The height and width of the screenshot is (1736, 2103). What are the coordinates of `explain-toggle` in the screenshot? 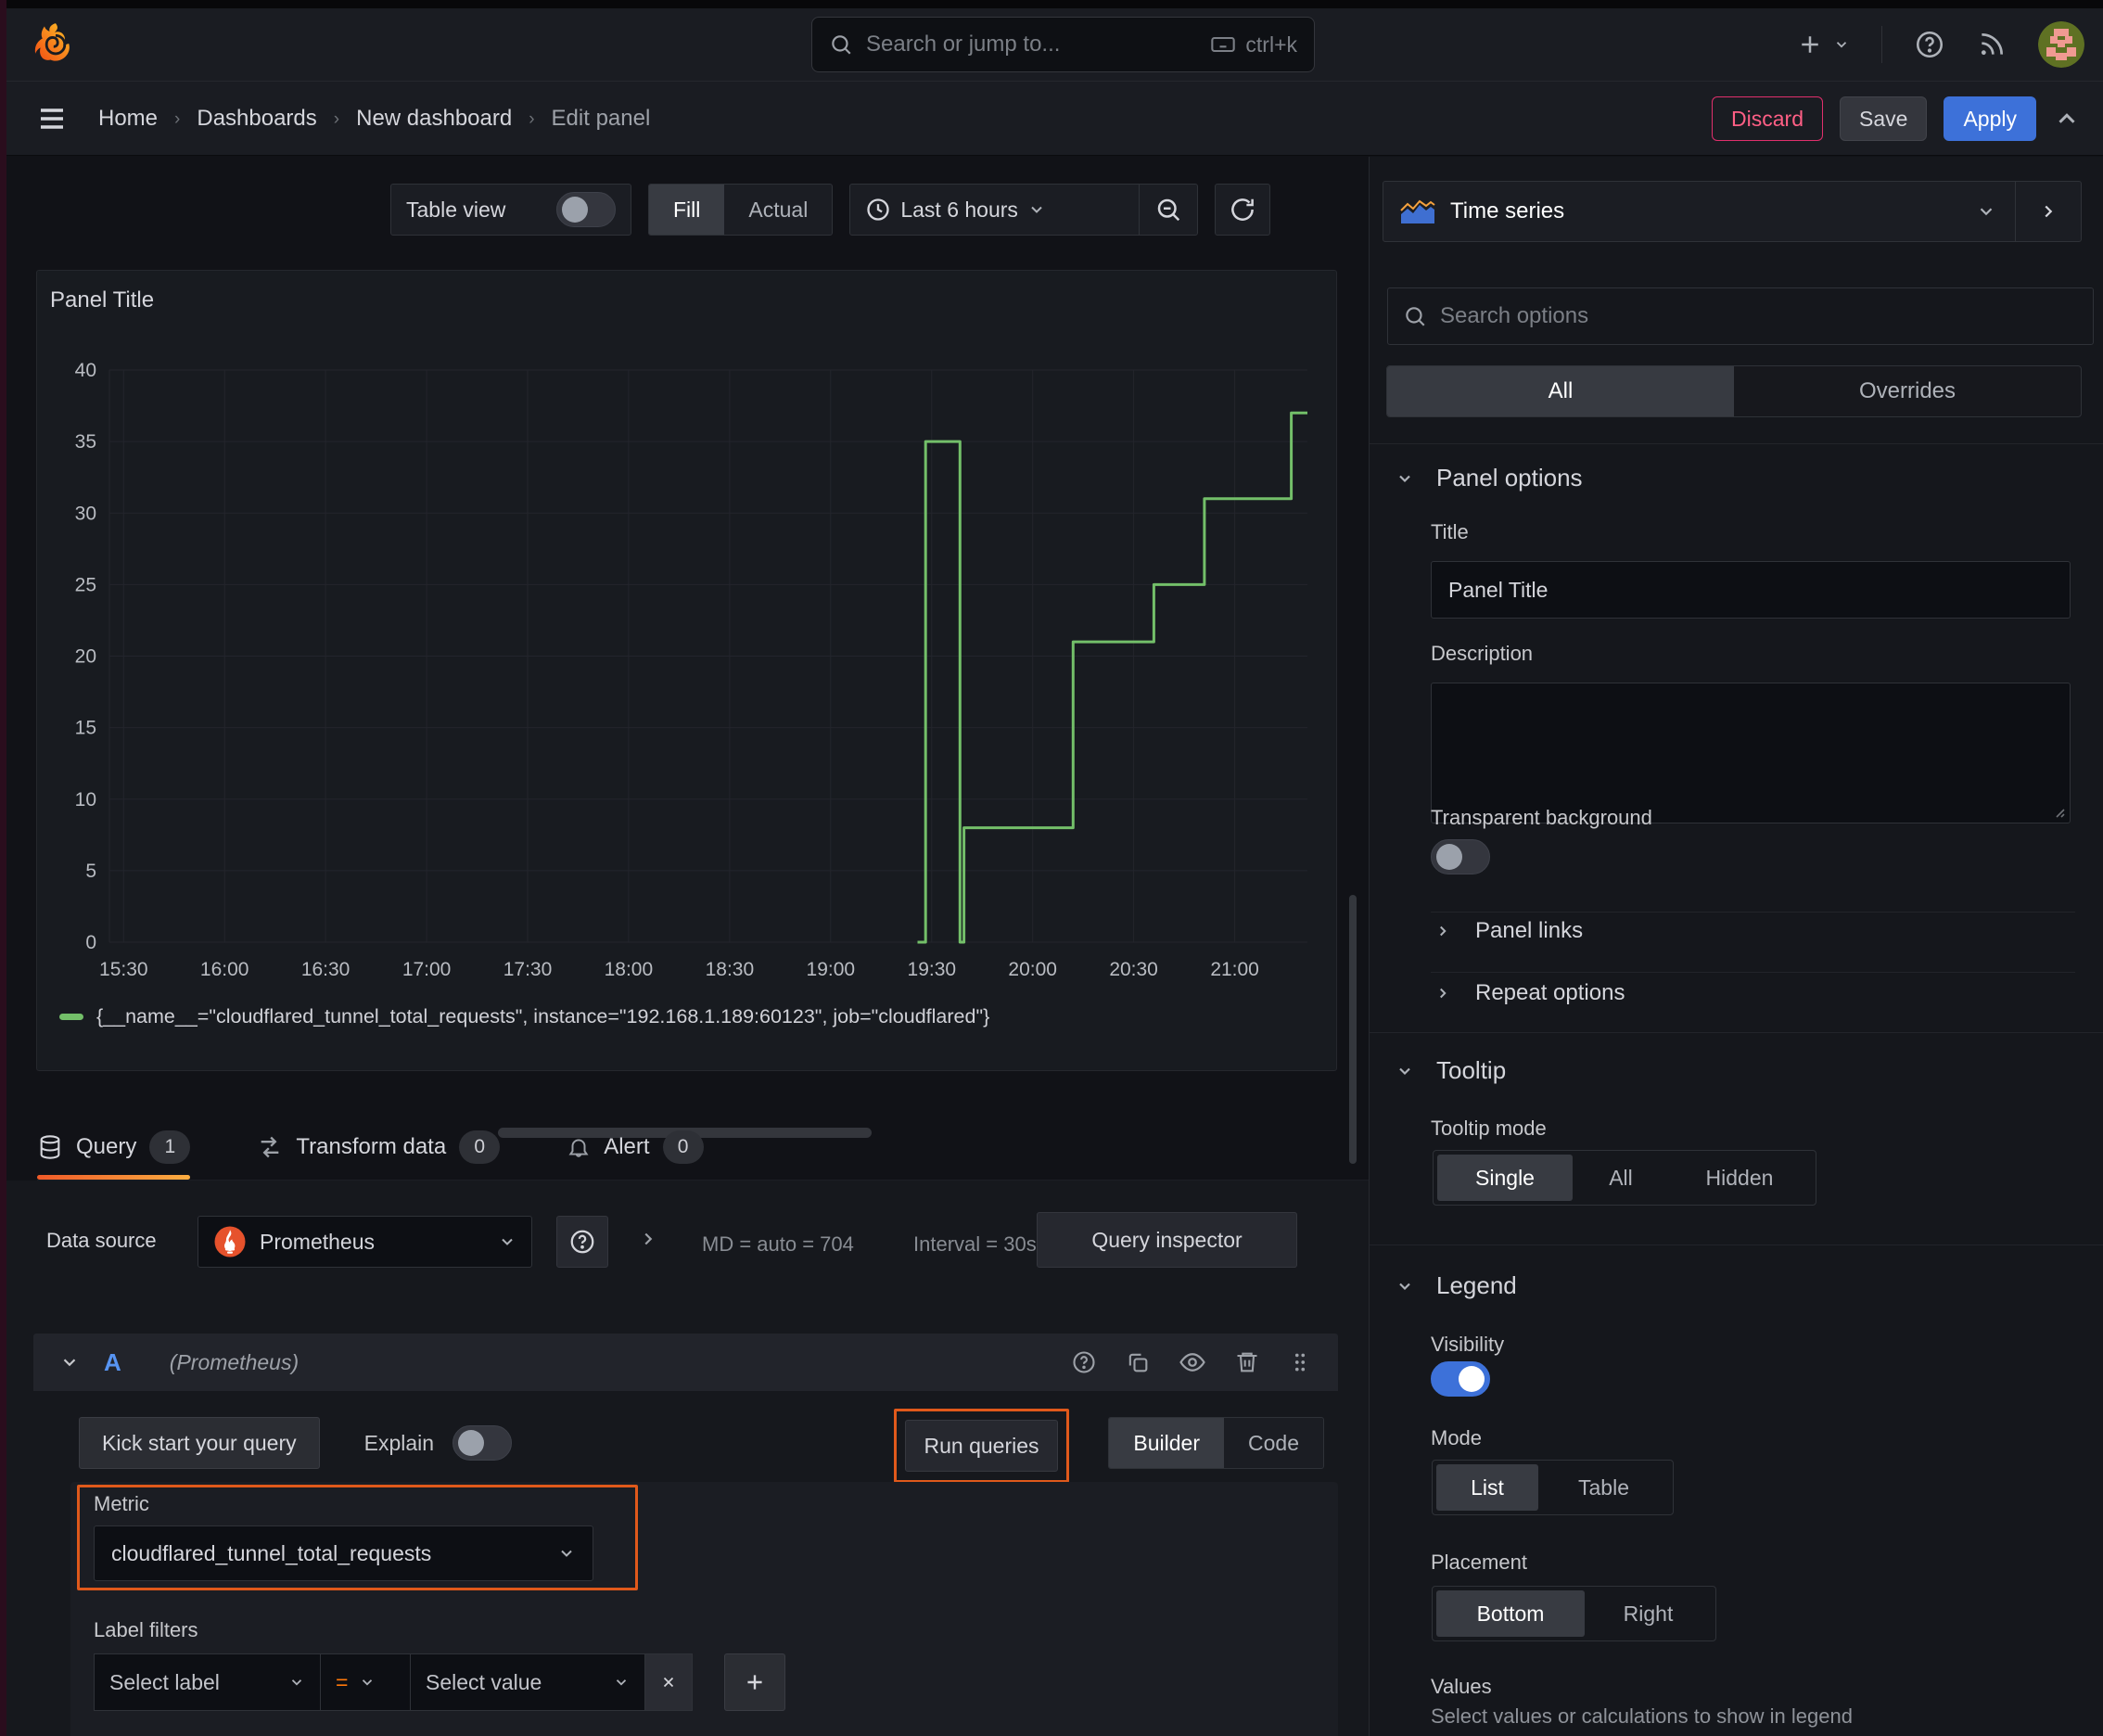 It's located at (482, 1443).